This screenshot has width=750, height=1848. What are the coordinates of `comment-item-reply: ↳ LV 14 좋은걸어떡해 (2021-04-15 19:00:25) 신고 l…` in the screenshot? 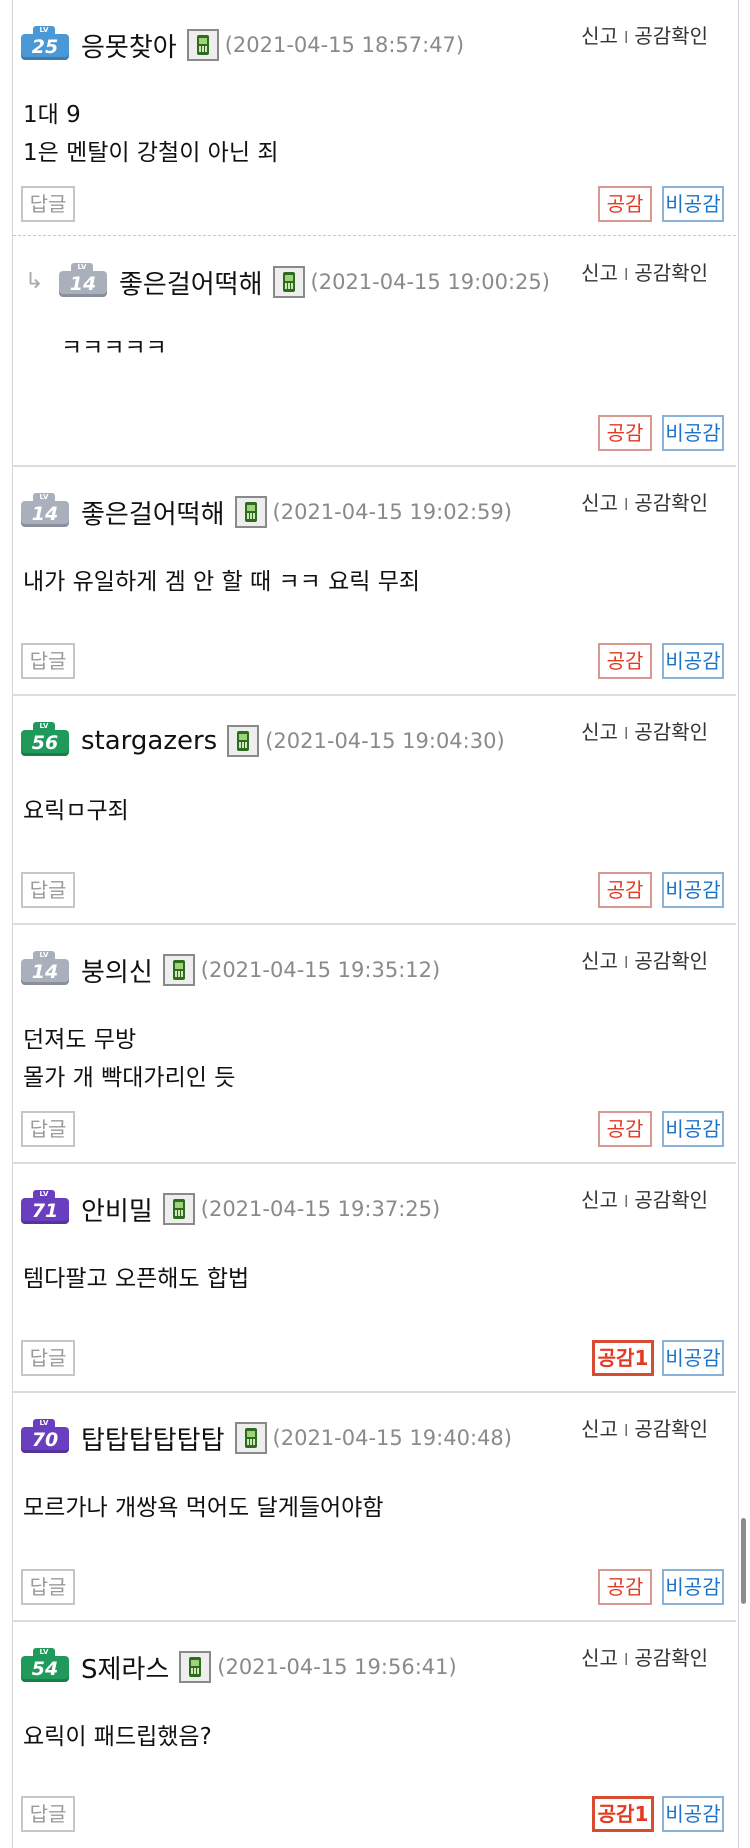 It's located at (374, 352).